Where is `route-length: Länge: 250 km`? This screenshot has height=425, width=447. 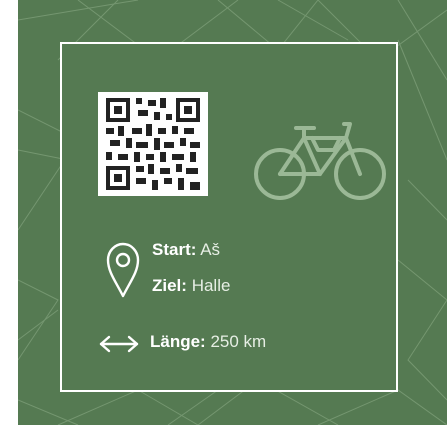 route-length: Länge: 250 km is located at coordinates (208, 342).